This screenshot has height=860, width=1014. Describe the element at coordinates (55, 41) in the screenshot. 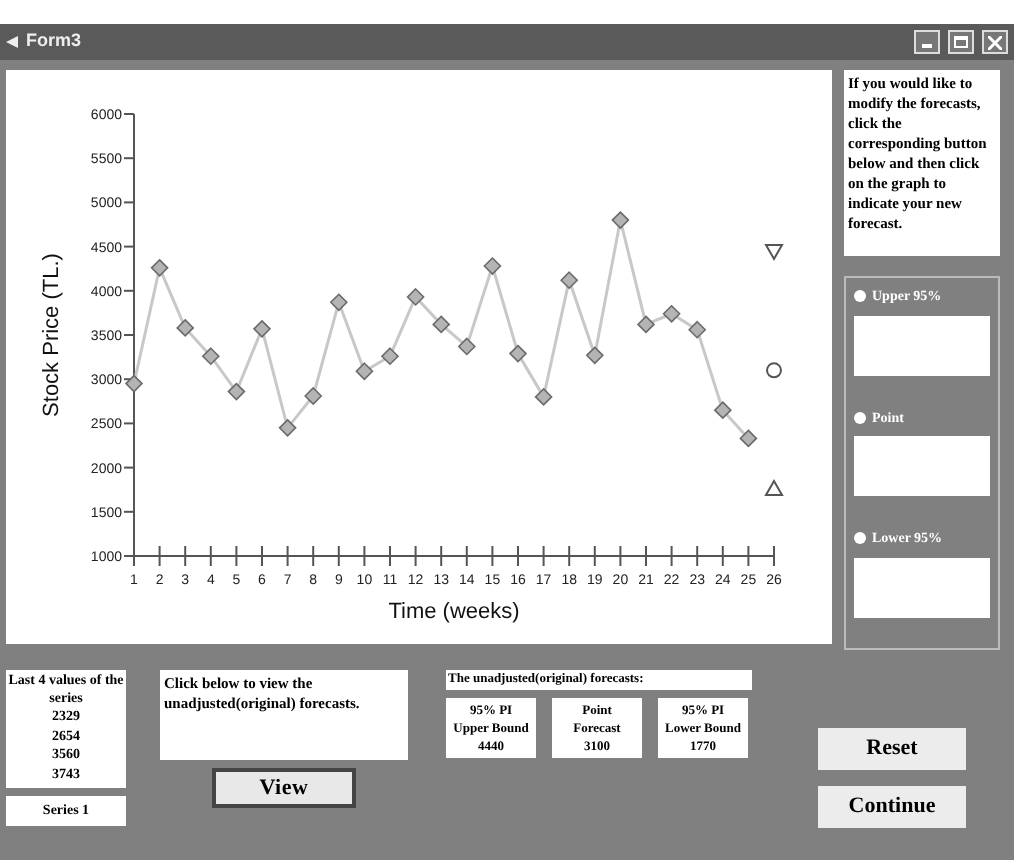

I see `window-title: Form3` at that location.